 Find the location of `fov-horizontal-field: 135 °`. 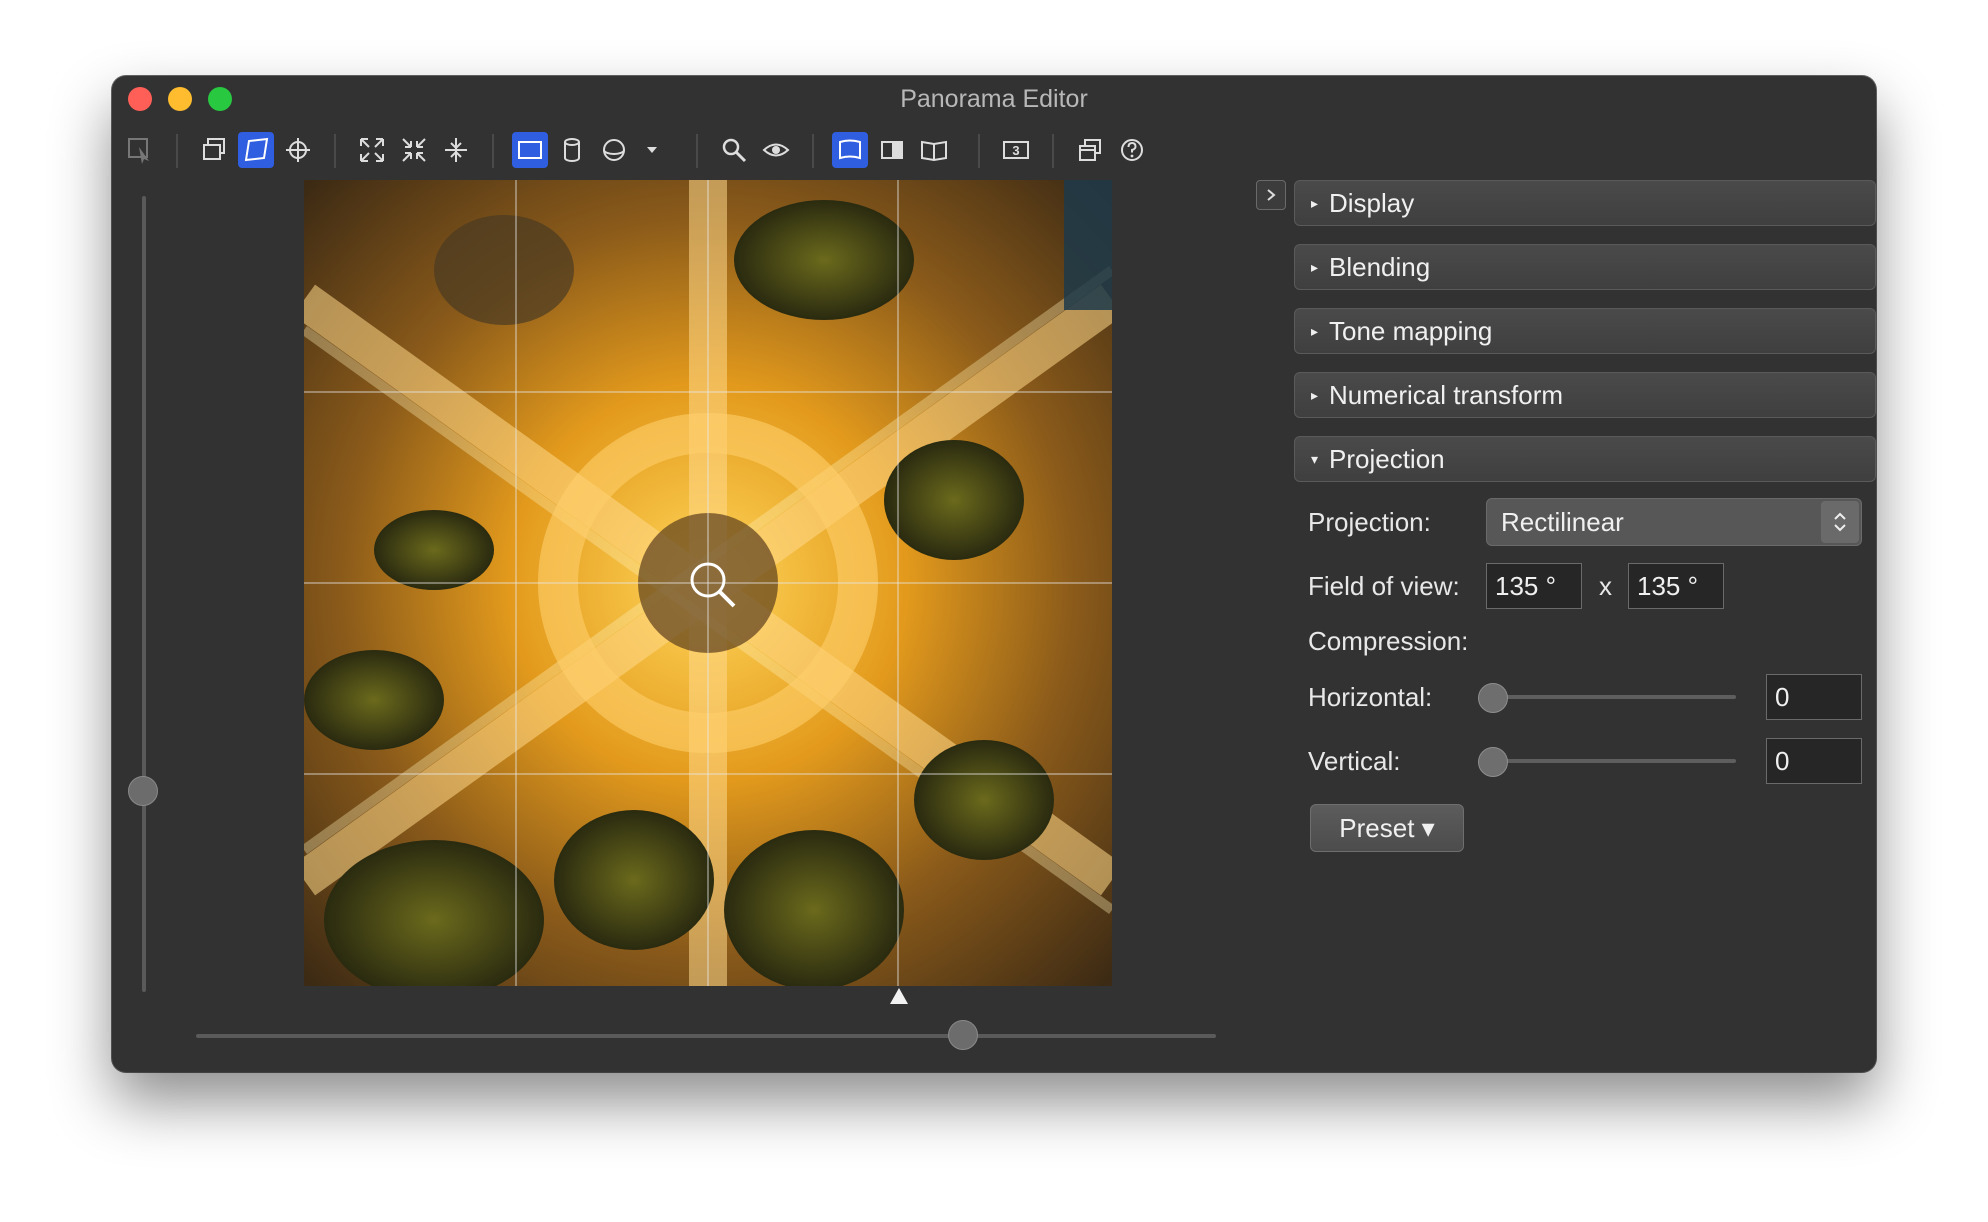

fov-horizontal-field: 135 ° is located at coordinates (1534, 586).